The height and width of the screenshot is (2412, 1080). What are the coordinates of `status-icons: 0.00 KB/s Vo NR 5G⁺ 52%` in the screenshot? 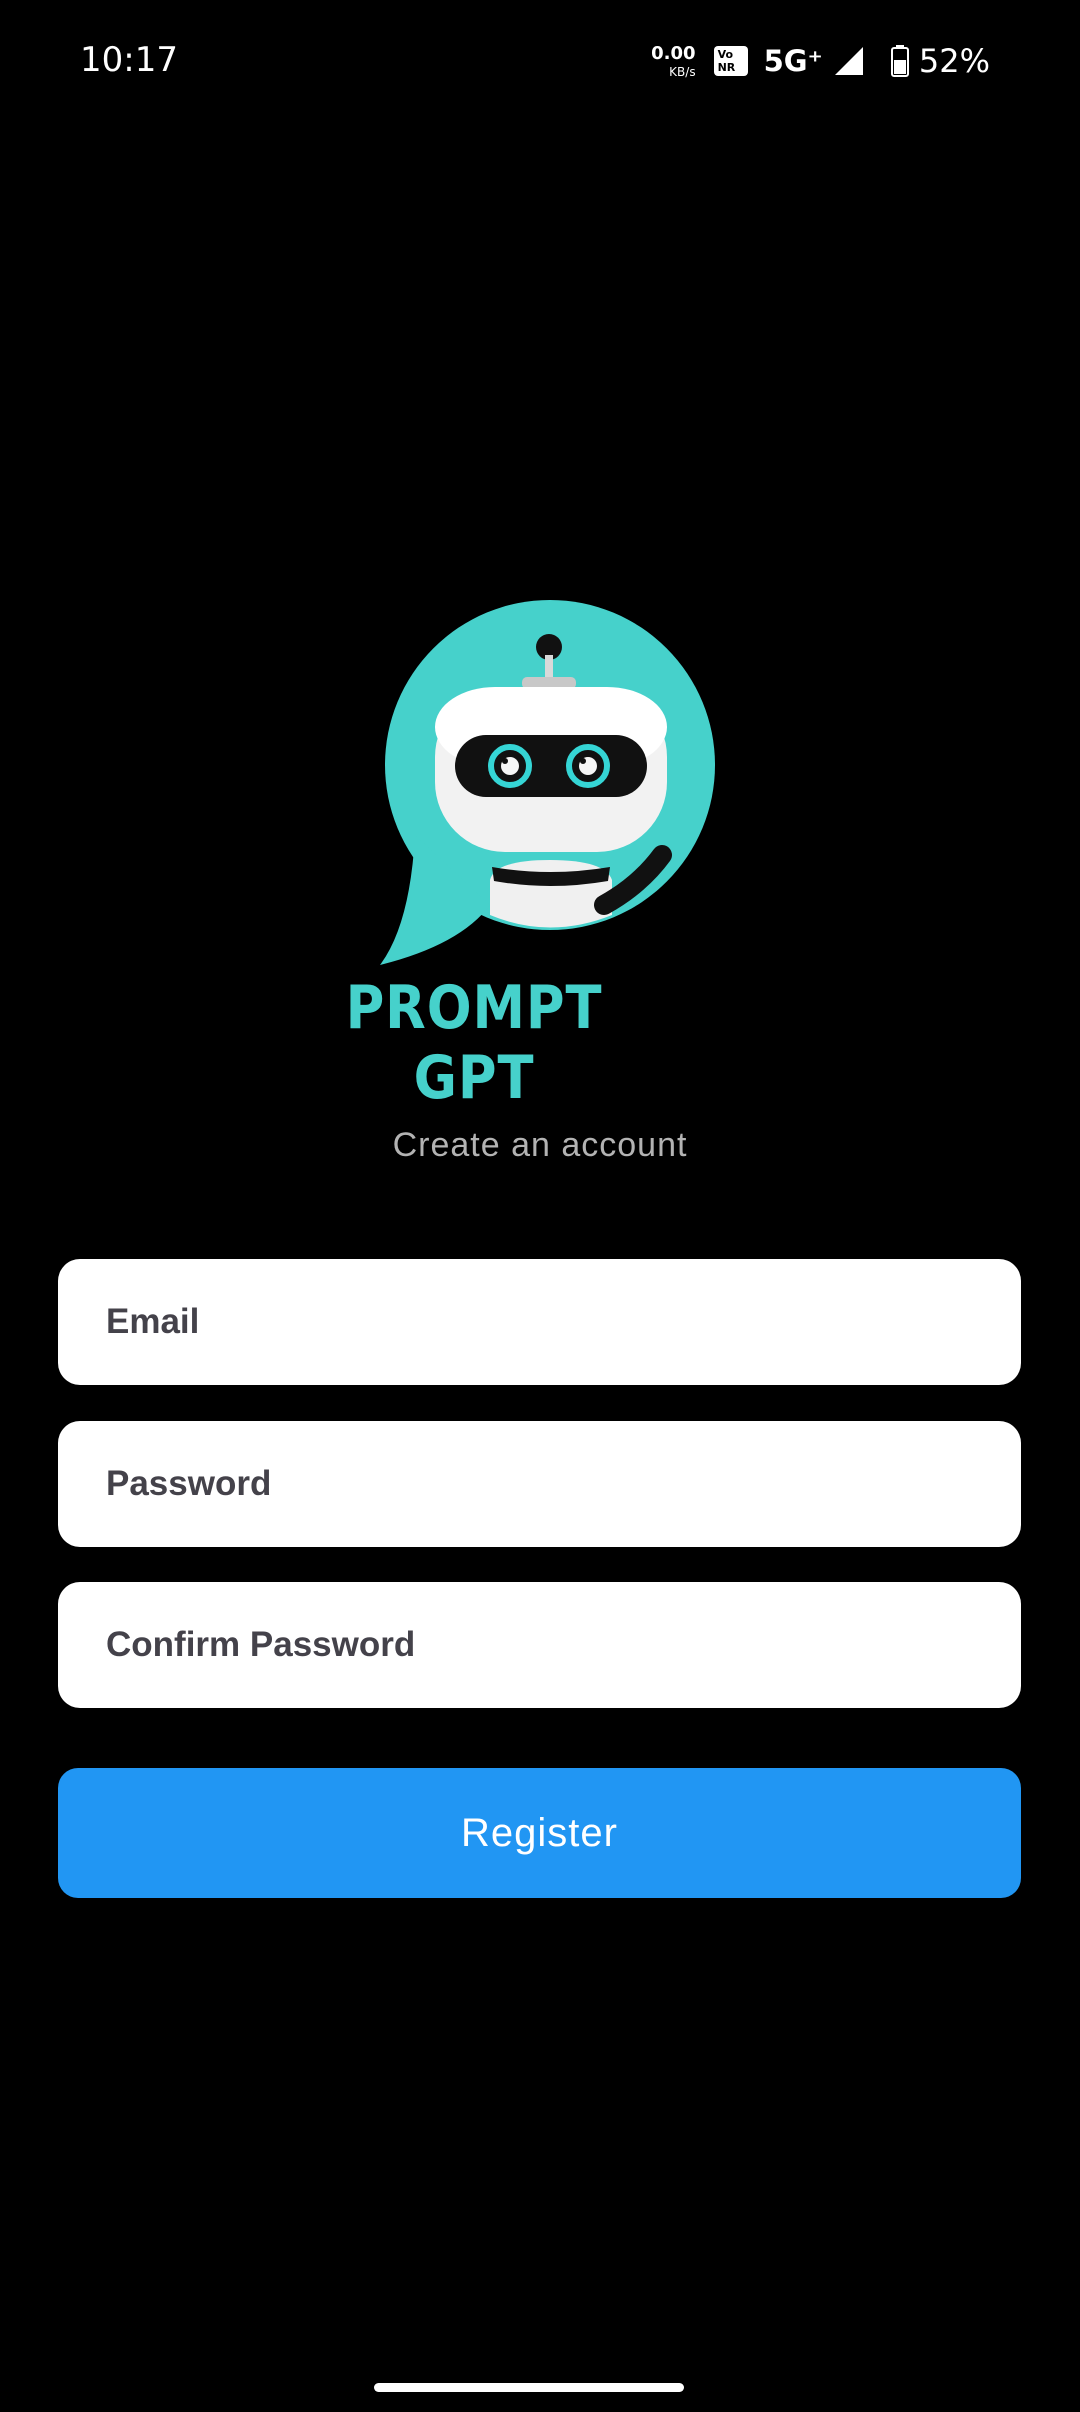 It's located at (820, 61).